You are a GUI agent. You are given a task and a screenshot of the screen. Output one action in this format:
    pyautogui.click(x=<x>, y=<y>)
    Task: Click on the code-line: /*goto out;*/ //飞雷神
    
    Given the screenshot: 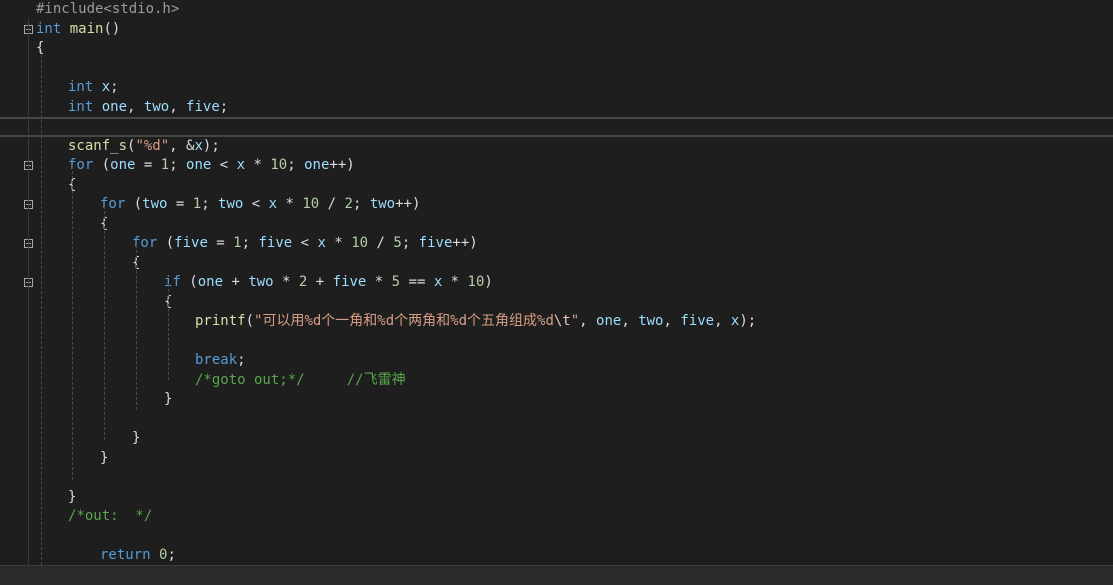 What is the action you would take?
    pyautogui.click(x=556, y=381)
    